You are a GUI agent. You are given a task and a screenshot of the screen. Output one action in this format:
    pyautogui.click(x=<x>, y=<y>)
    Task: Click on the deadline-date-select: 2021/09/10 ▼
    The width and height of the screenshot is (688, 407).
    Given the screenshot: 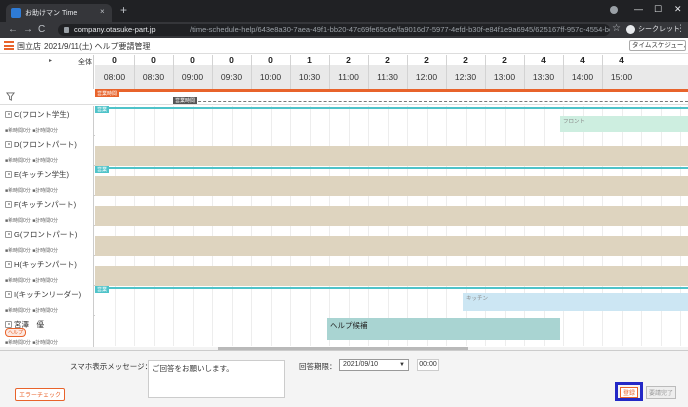 What is the action you would take?
    pyautogui.click(x=374, y=365)
    